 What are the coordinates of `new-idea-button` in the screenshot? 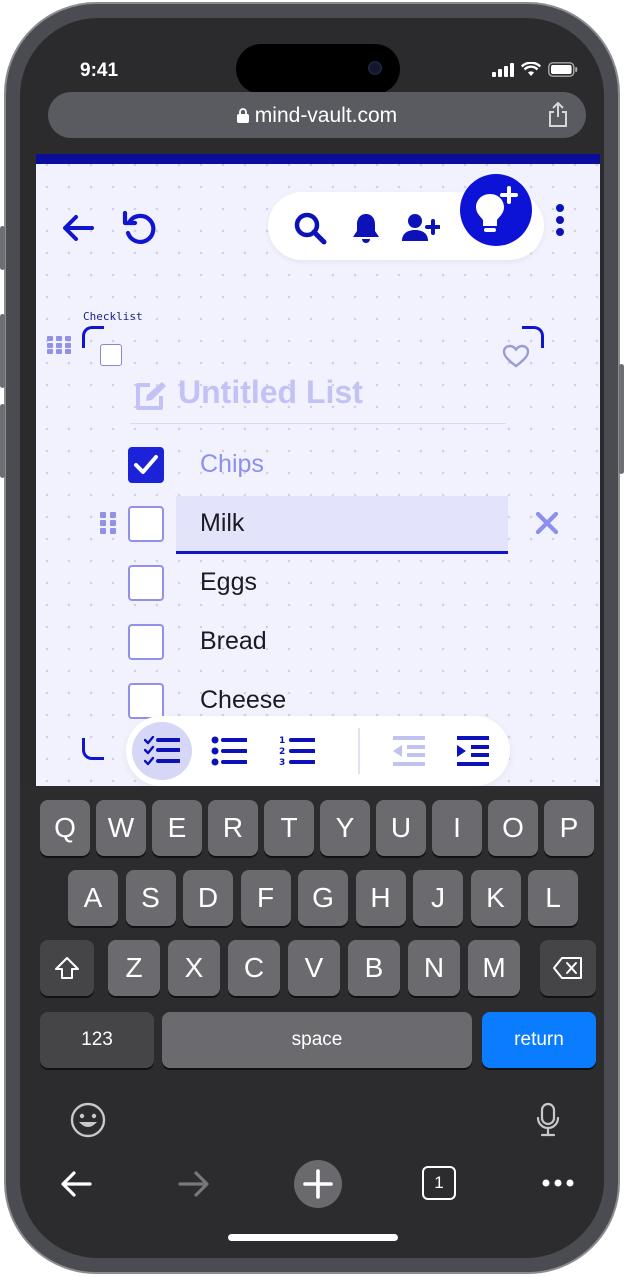 It's located at (496, 210).